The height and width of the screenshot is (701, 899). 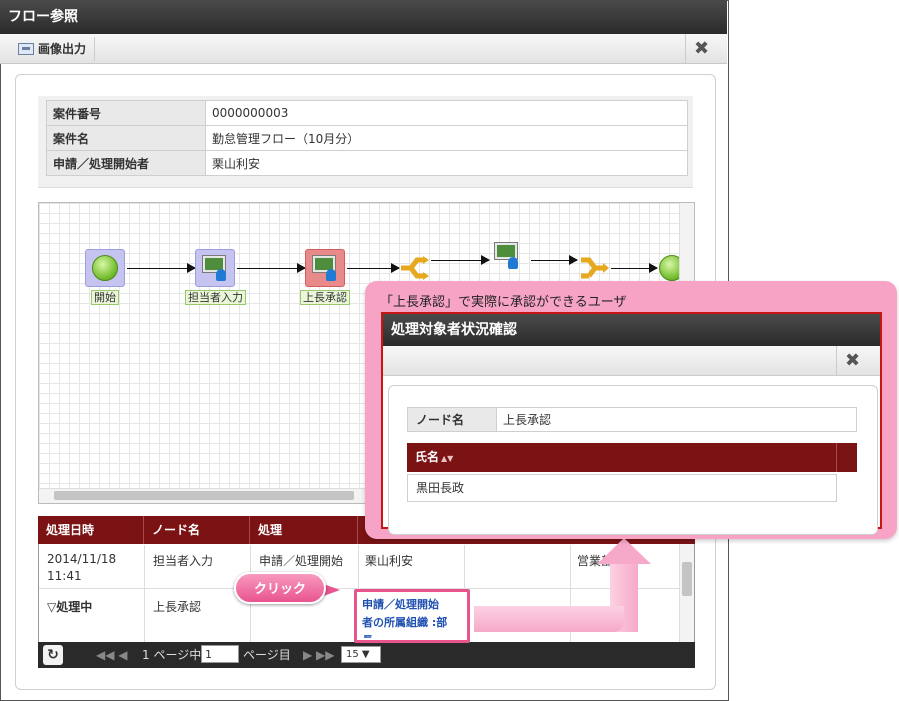 I want to click on split-gateway-icon, so click(x=415, y=268).